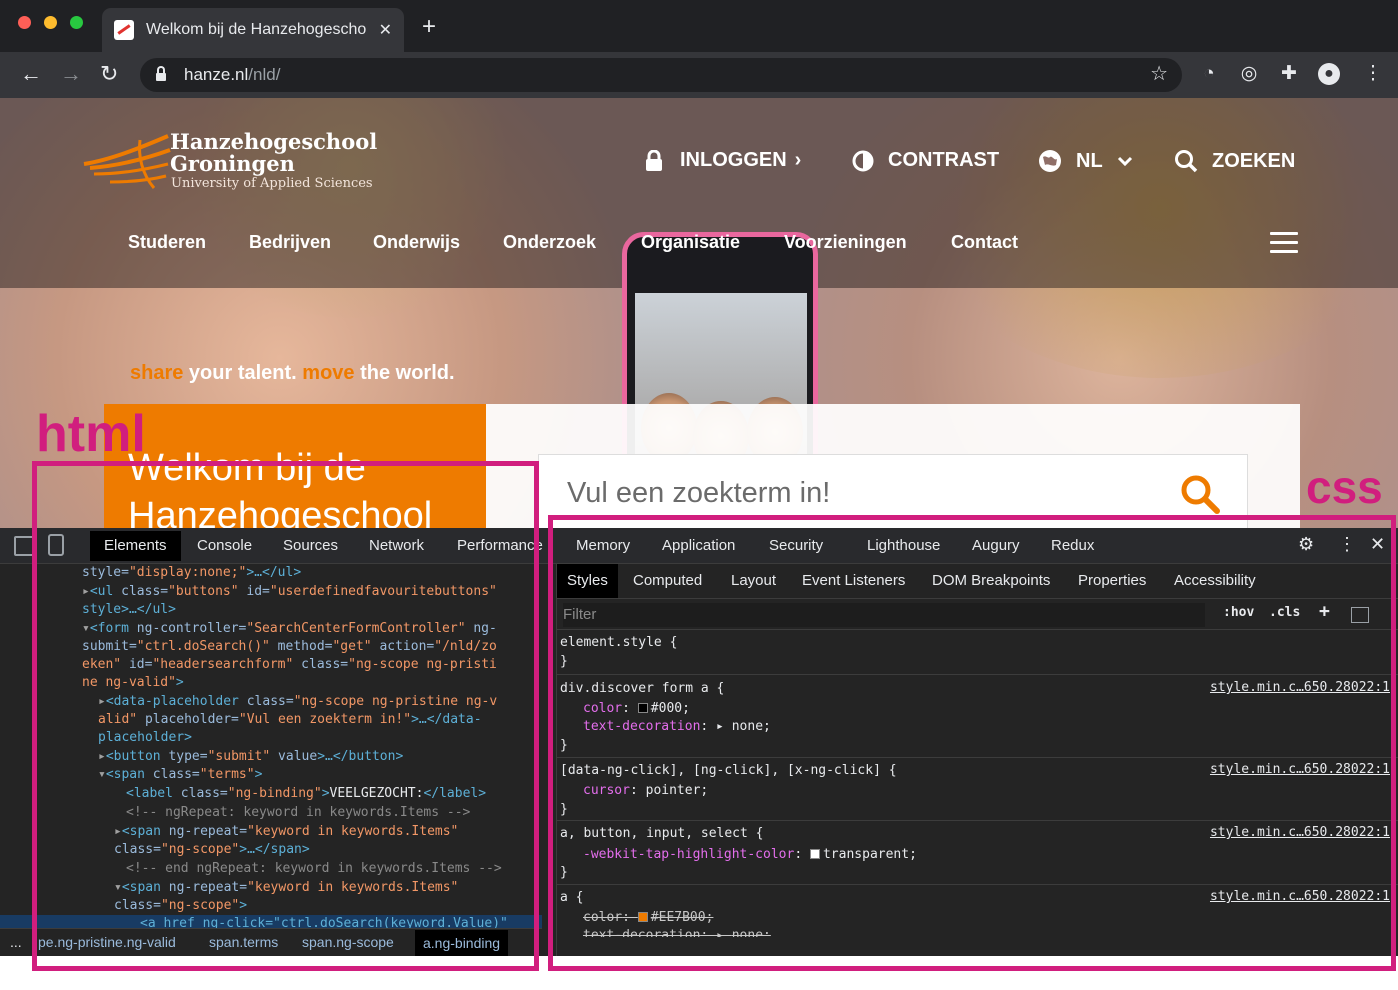  I want to click on hanze-favicon-icon, so click(124, 30).